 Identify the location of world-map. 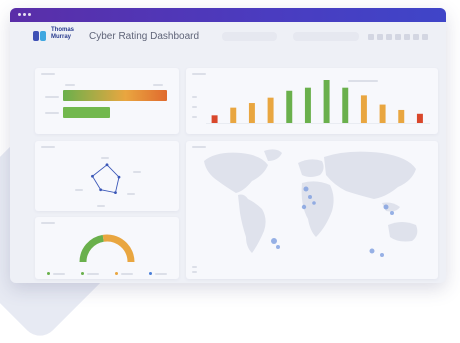
(311, 203).